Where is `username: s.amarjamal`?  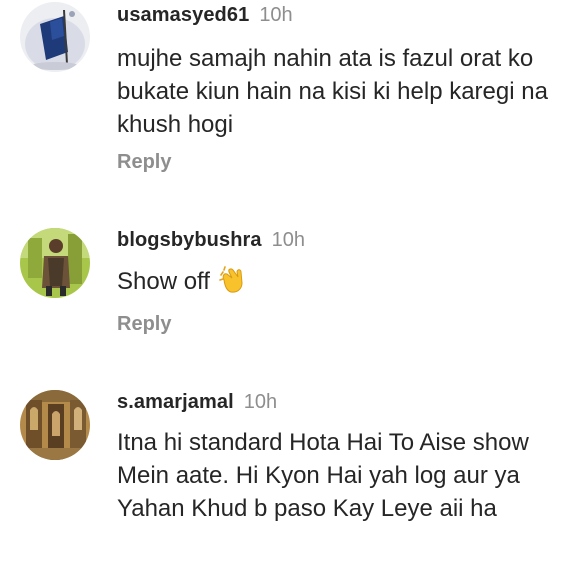
username: s.amarjamal is located at coordinates (175, 402).